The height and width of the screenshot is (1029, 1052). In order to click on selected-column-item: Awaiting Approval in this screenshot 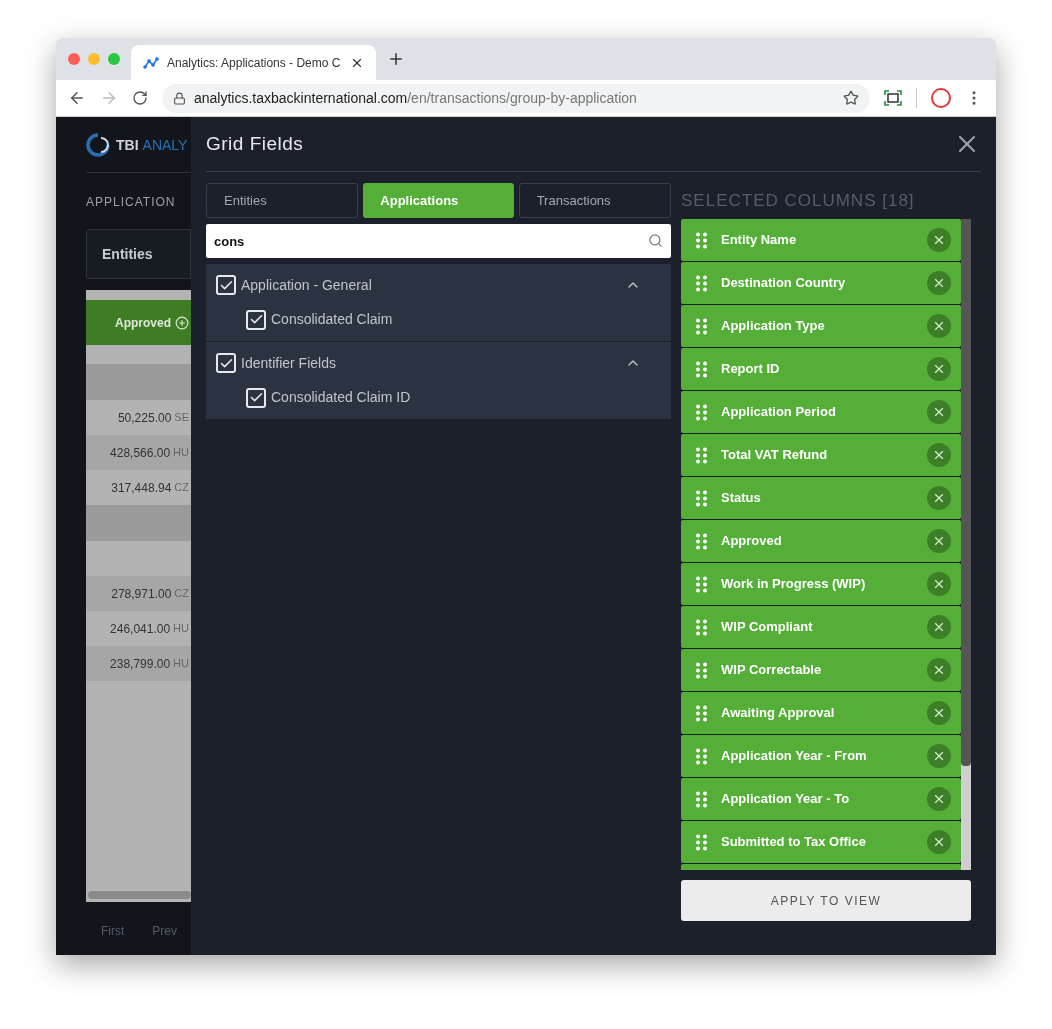, I will do `click(821, 713)`.